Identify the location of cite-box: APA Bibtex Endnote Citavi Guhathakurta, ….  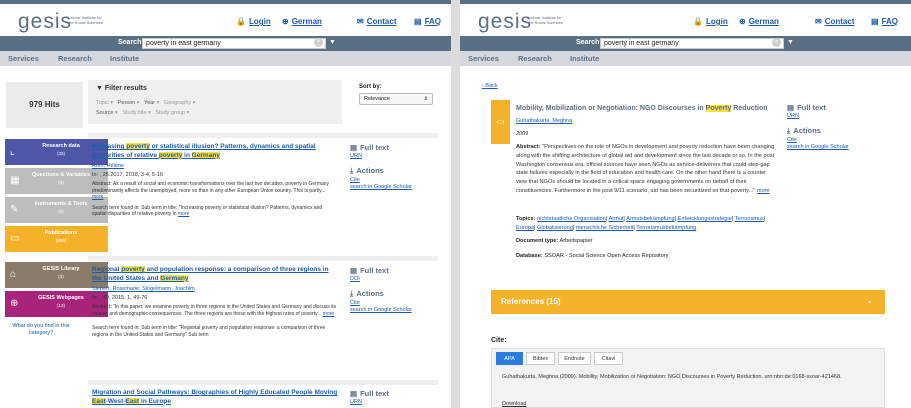
(688, 378).